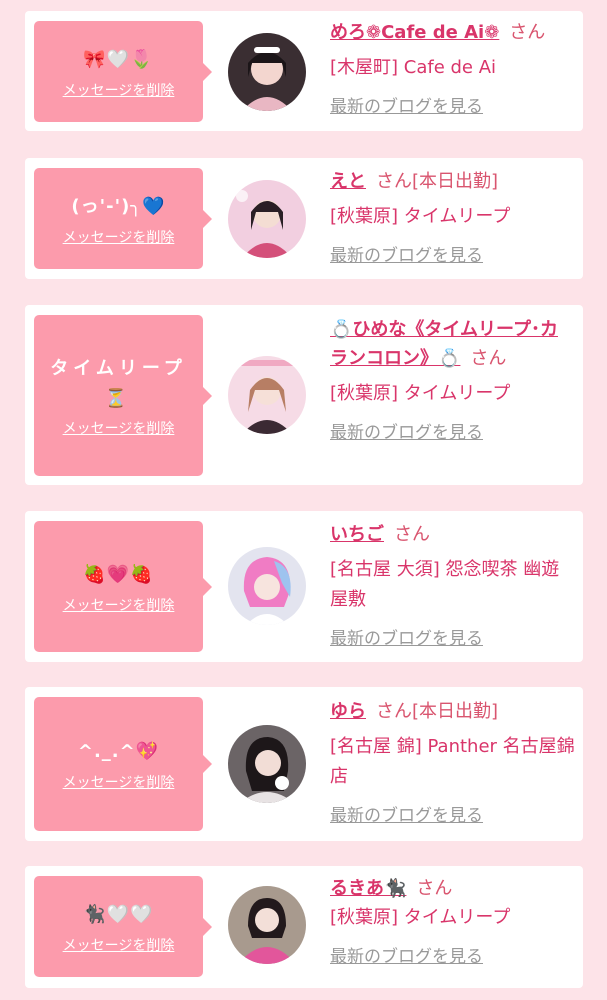 This screenshot has height=1000, width=607. What do you see at coordinates (348, 711) in the screenshot?
I see `cast-name-link: ゆら` at bounding box center [348, 711].